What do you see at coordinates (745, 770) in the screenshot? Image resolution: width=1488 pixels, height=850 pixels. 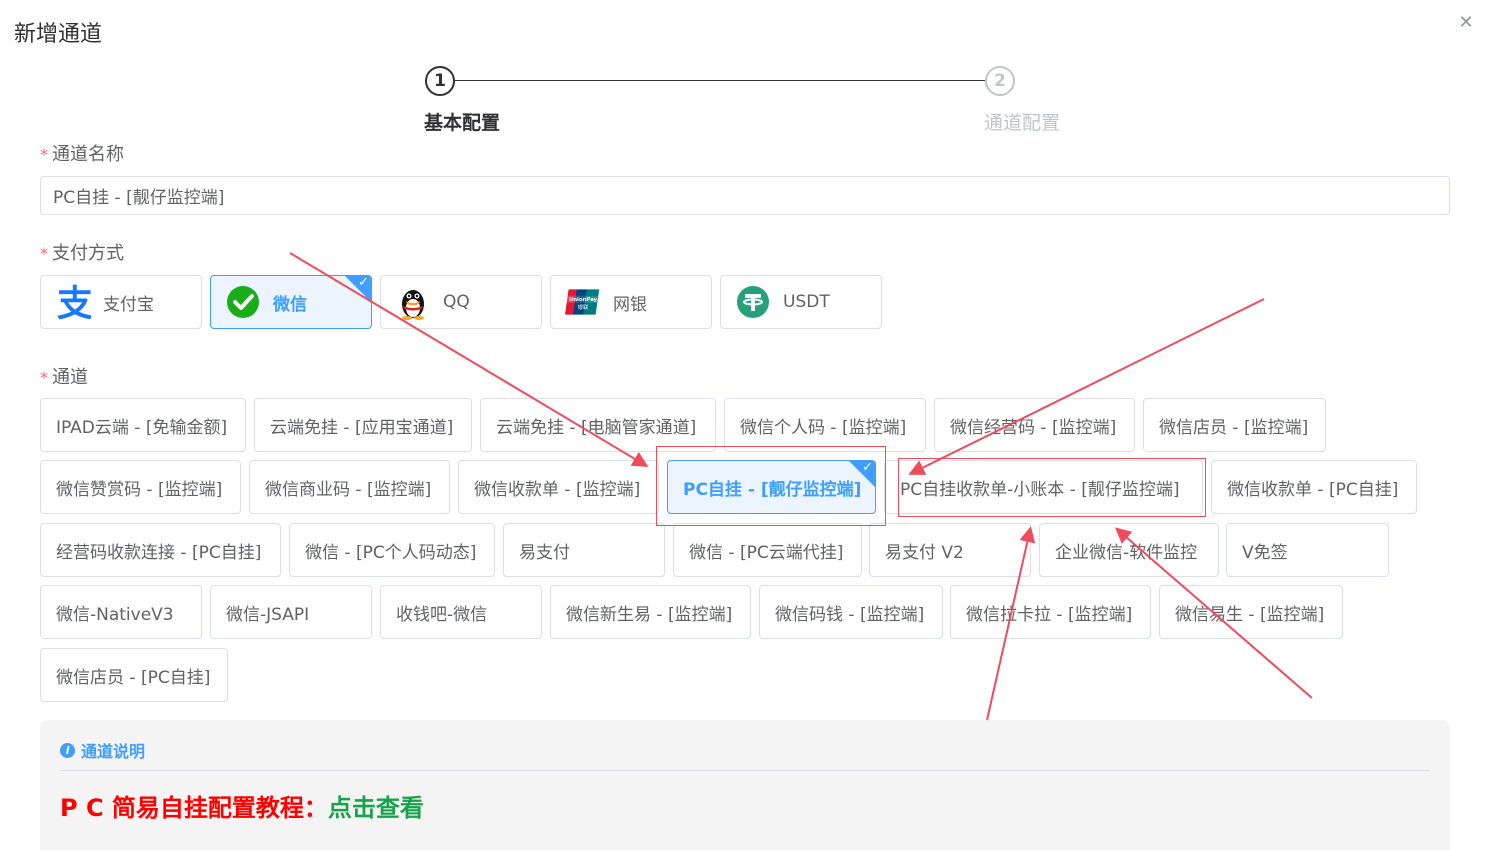 I see `info-divider` at bounding box center [745, 770].